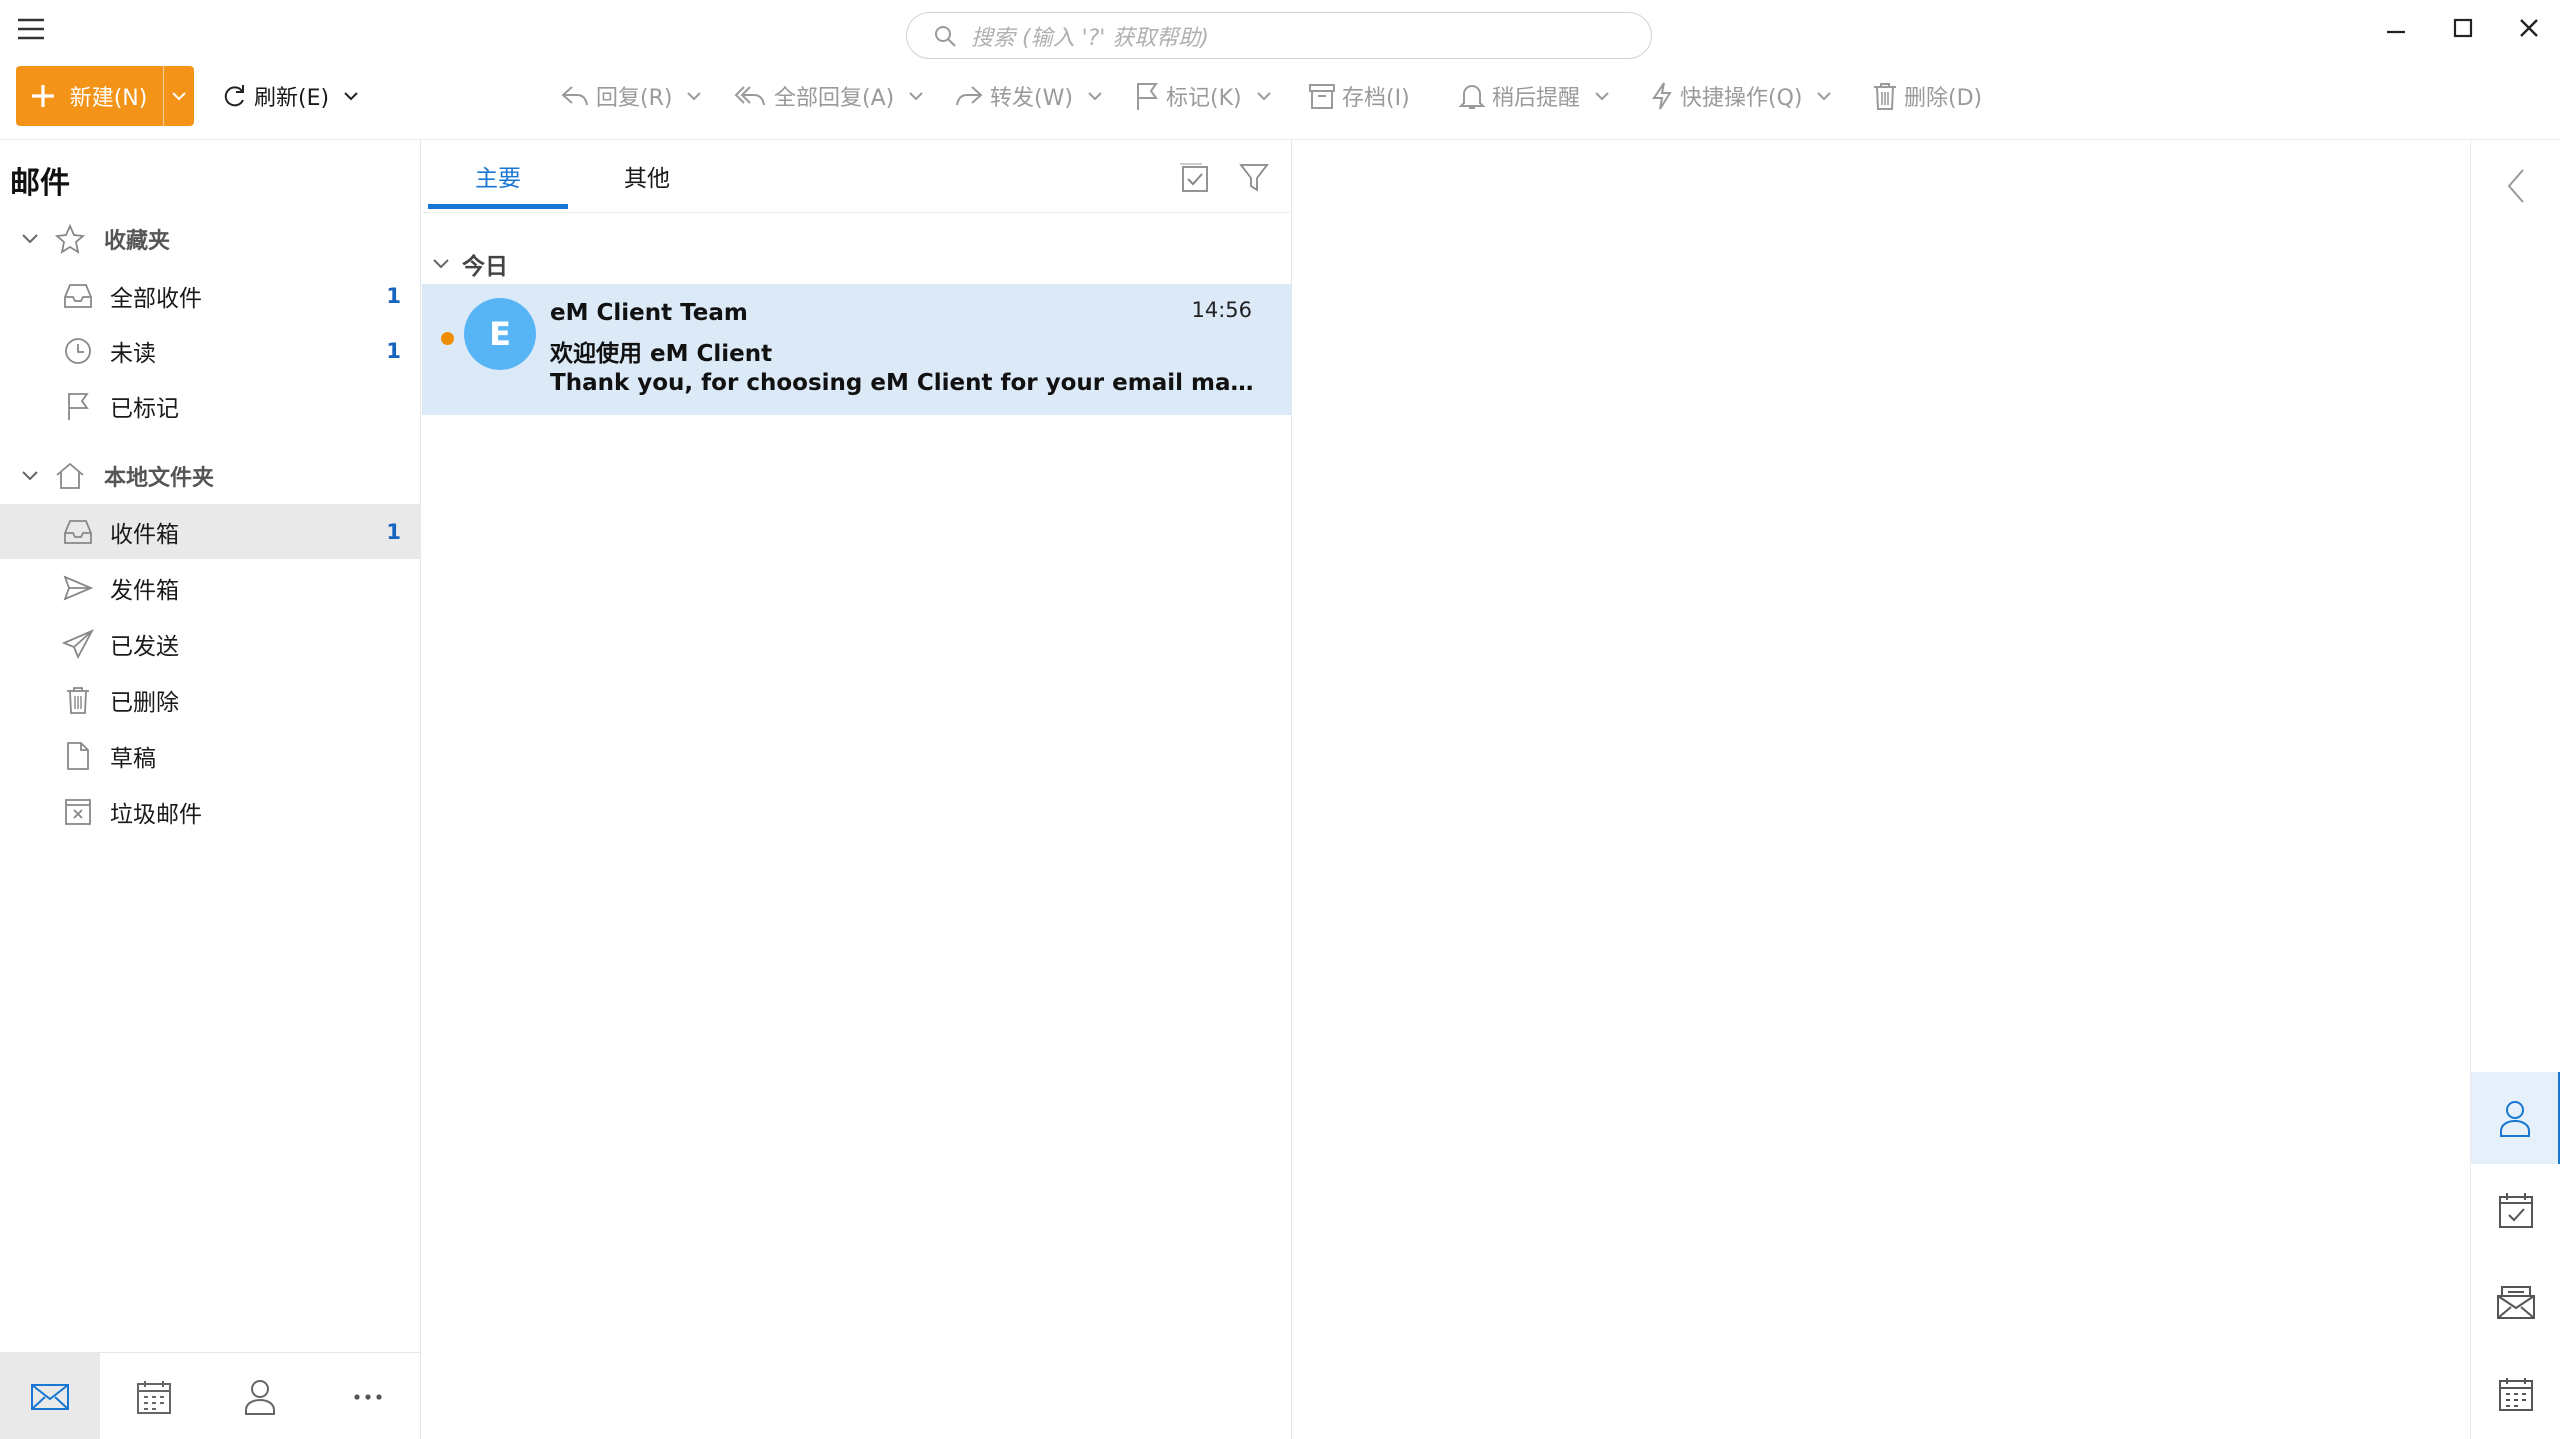 The image size is (2560, 1439). I want to click on favorites-label: 收藏夹, so click(137, 241).